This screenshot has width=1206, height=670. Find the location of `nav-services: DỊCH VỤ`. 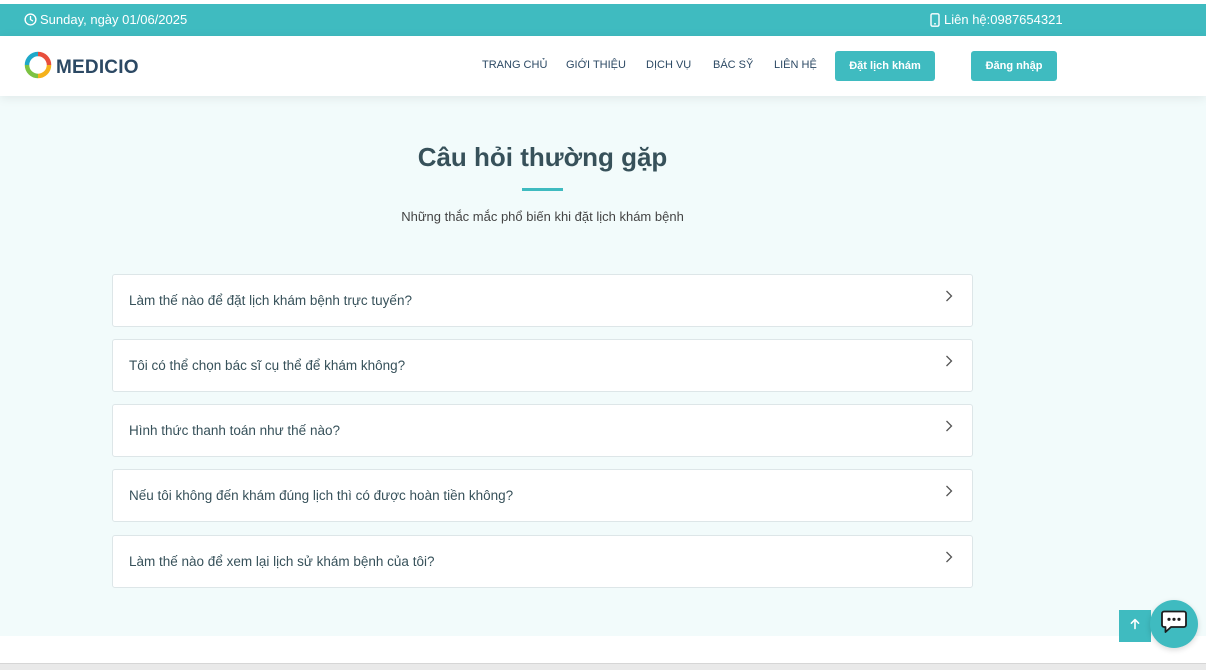

nav-services: DỊCH VỤ is located at coordinates (668, 65).